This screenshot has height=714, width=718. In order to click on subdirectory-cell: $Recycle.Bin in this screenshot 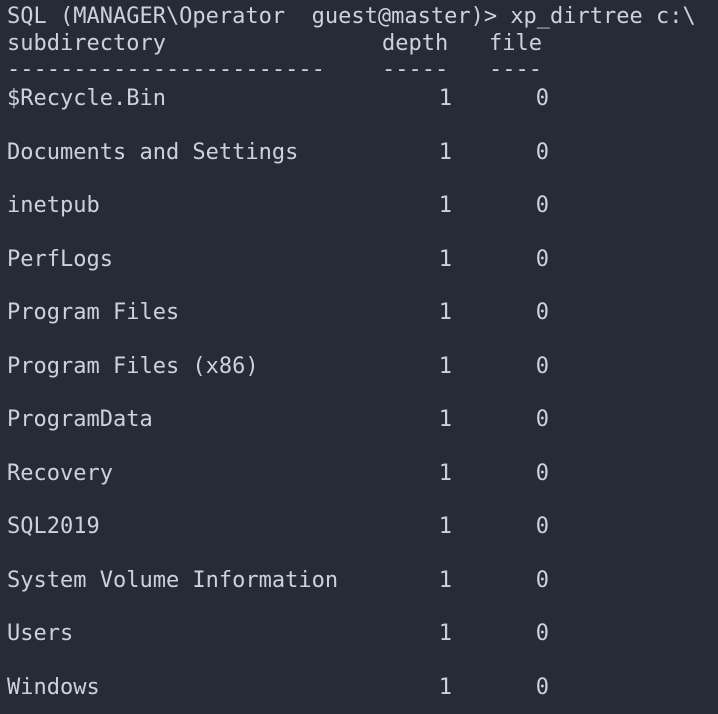, I will do `click(86, 98)`.